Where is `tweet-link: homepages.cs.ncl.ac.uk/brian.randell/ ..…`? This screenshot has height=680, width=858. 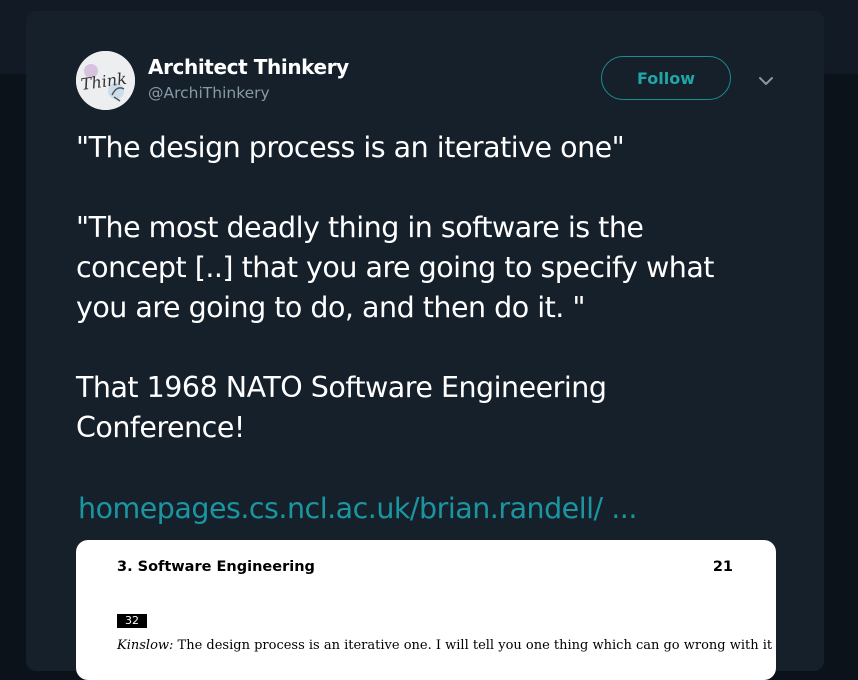
tweet-link: homepages.cs.ncl.ac.uk/brian.randell/ ..… is located at coordinates (357, 509).